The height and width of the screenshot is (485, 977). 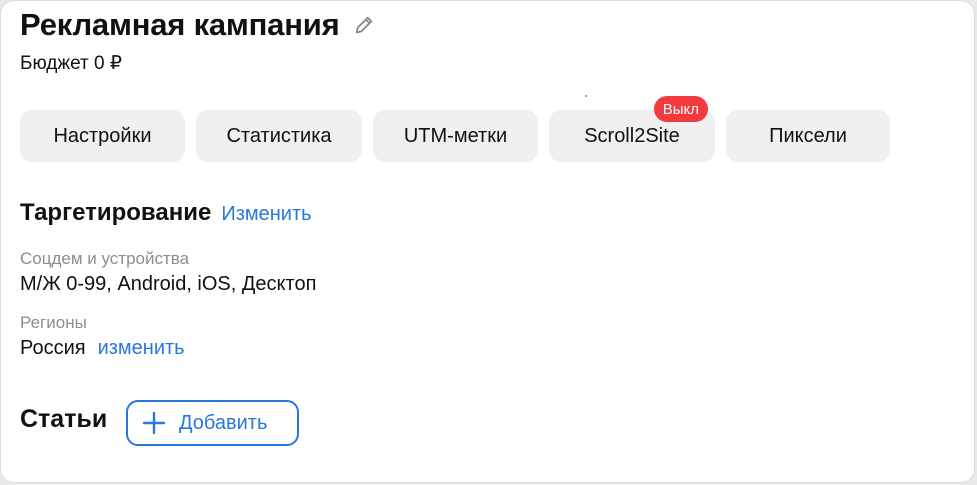 I want to click on pencil-icon, so click(x=364, y=25).